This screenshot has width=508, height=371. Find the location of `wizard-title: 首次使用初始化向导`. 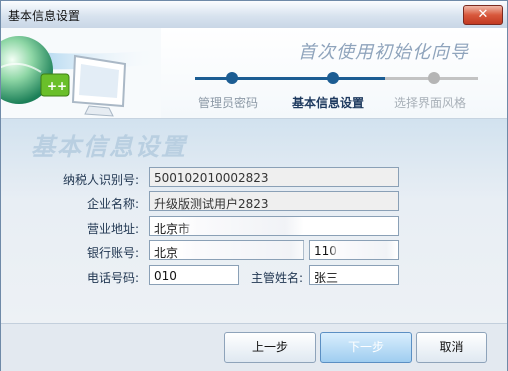

wizard-title: 首次使用初始化向导 is located at coordinates (383, 52).